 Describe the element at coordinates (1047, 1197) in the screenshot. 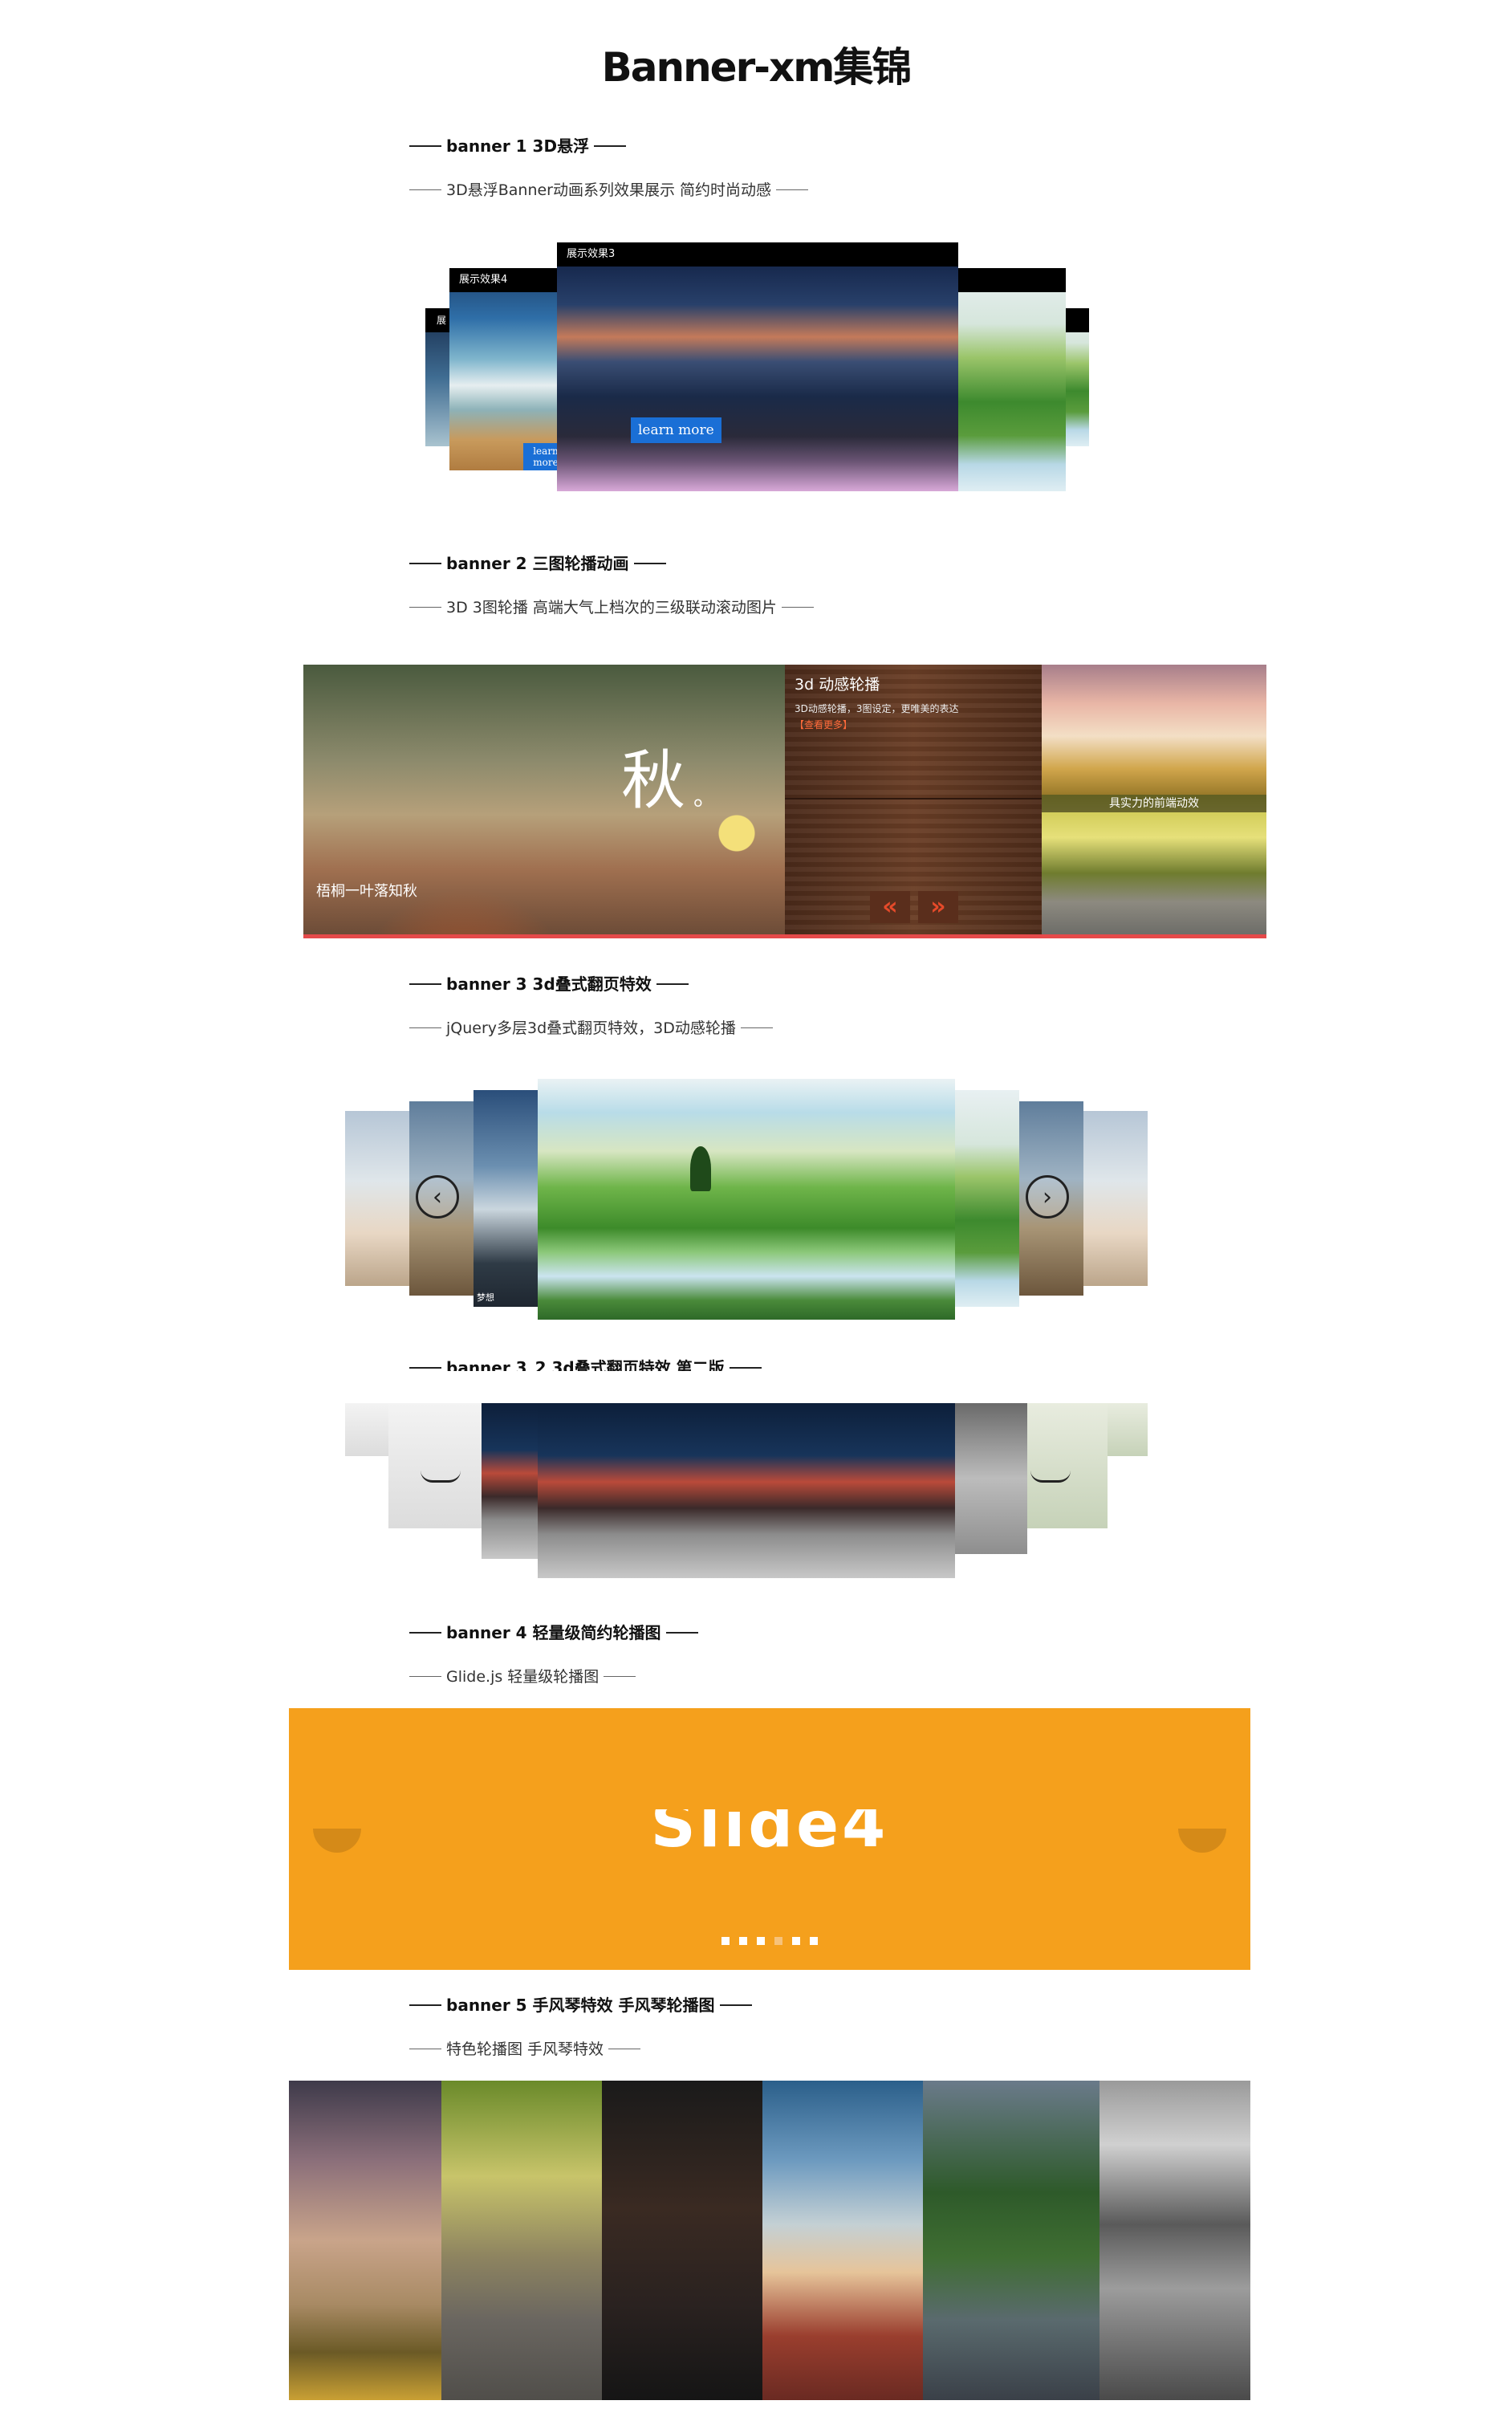

I see `chevron-right-icon: ›` at that location.